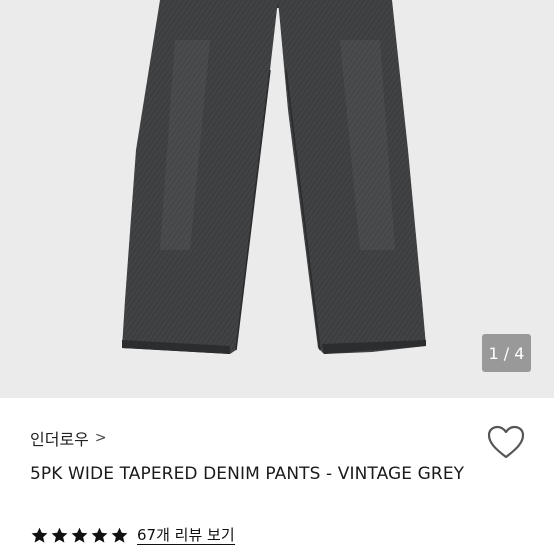  Describe the element at coordinates (506, 442) in the screenshot. I see `wishlist-heart-icon` at that location.